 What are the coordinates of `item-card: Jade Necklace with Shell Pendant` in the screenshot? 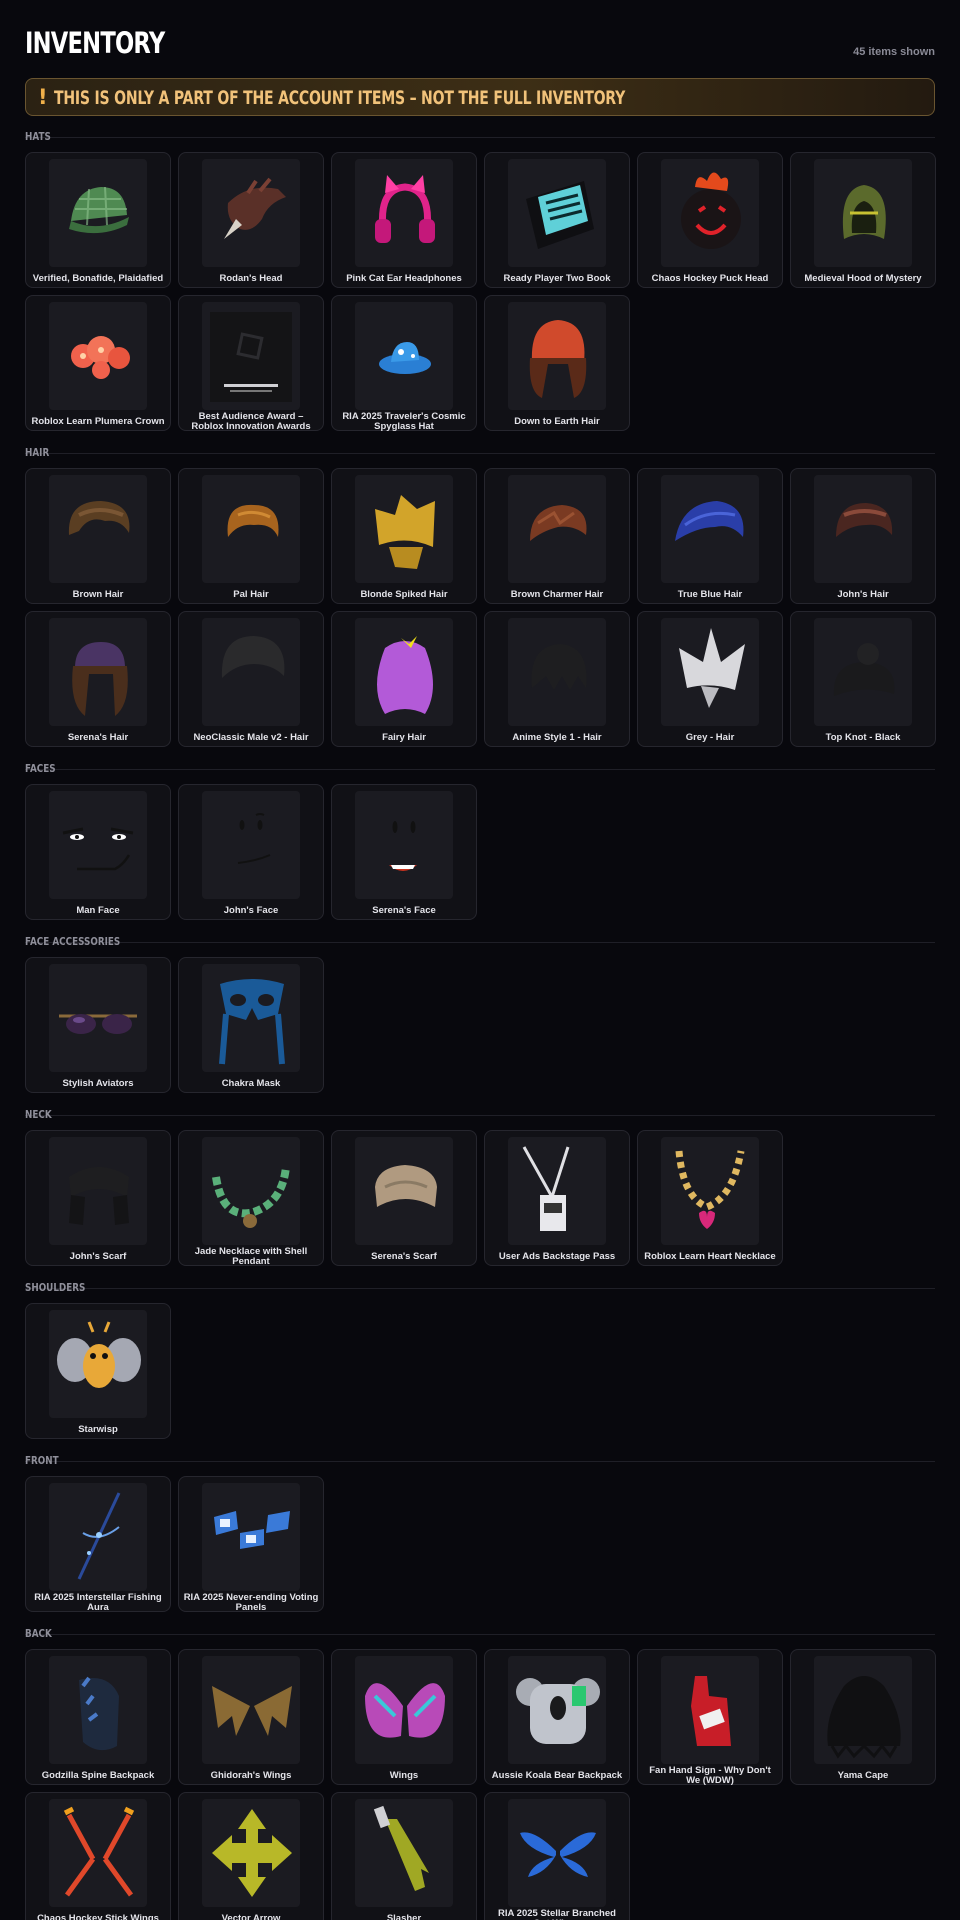 It's located at (251, 1198).